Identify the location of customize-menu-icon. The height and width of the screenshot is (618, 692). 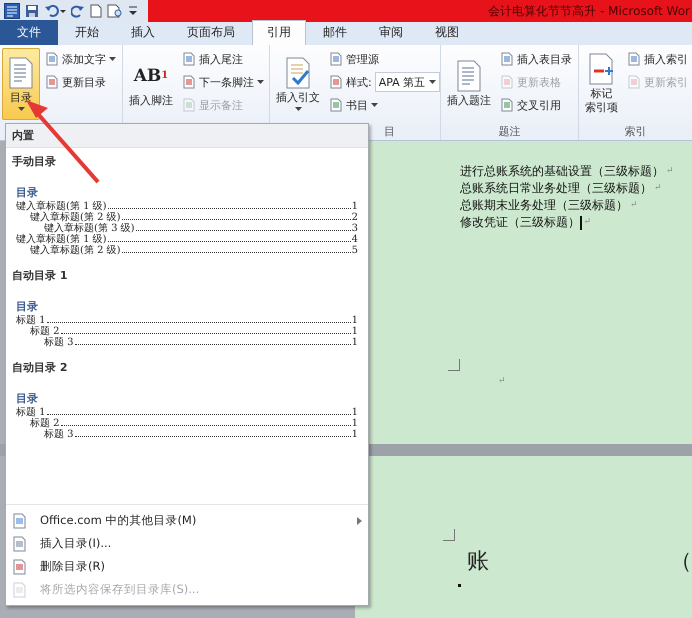
(133, 11).